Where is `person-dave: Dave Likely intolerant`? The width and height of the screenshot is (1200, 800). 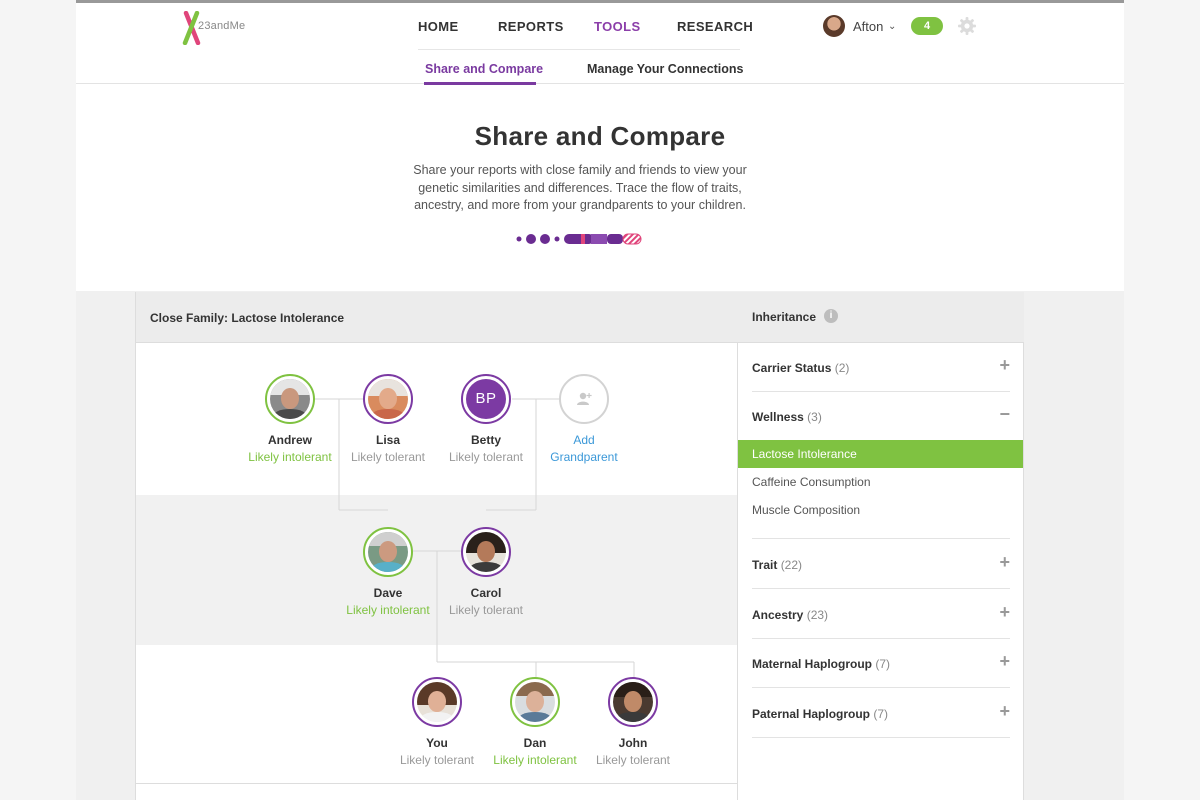 person-dave: Dave Likely intolerant is located at coordinates (388, 572).